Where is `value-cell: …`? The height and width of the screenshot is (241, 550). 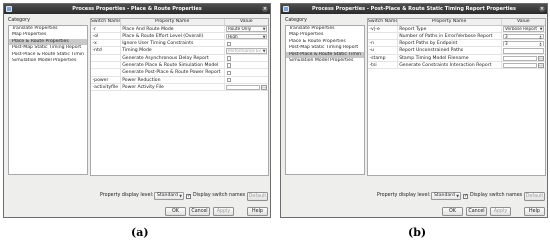
value-cell: … is located at coordinates (523, 65).